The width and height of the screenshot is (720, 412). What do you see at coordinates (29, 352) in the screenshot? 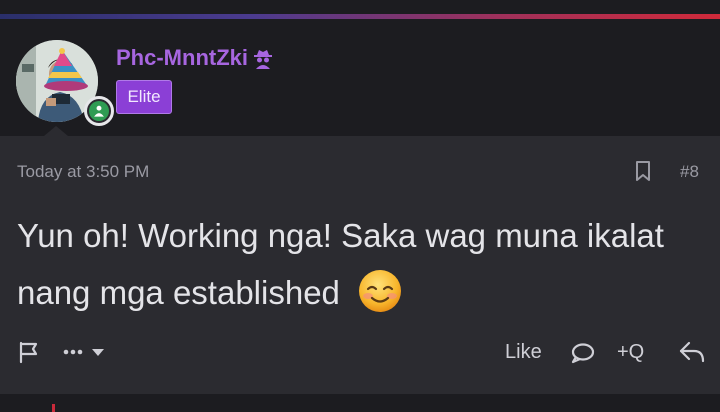
I see `flag-icon` at bounding box center [29, 352].